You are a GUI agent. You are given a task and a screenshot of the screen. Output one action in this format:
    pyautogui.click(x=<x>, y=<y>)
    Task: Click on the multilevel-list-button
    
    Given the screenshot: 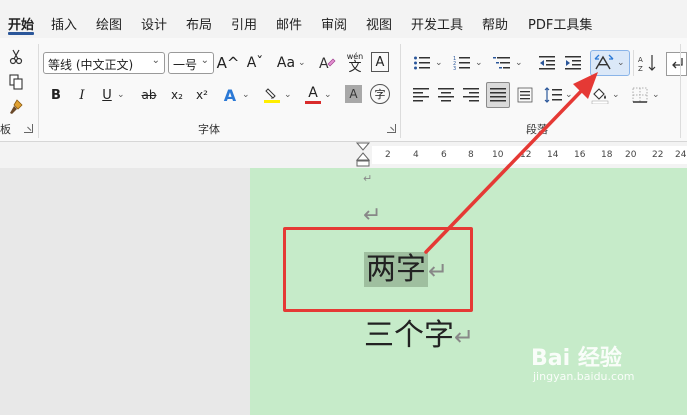 What is the action you would take?
    pyautogui.click(x=502, y=63)
    